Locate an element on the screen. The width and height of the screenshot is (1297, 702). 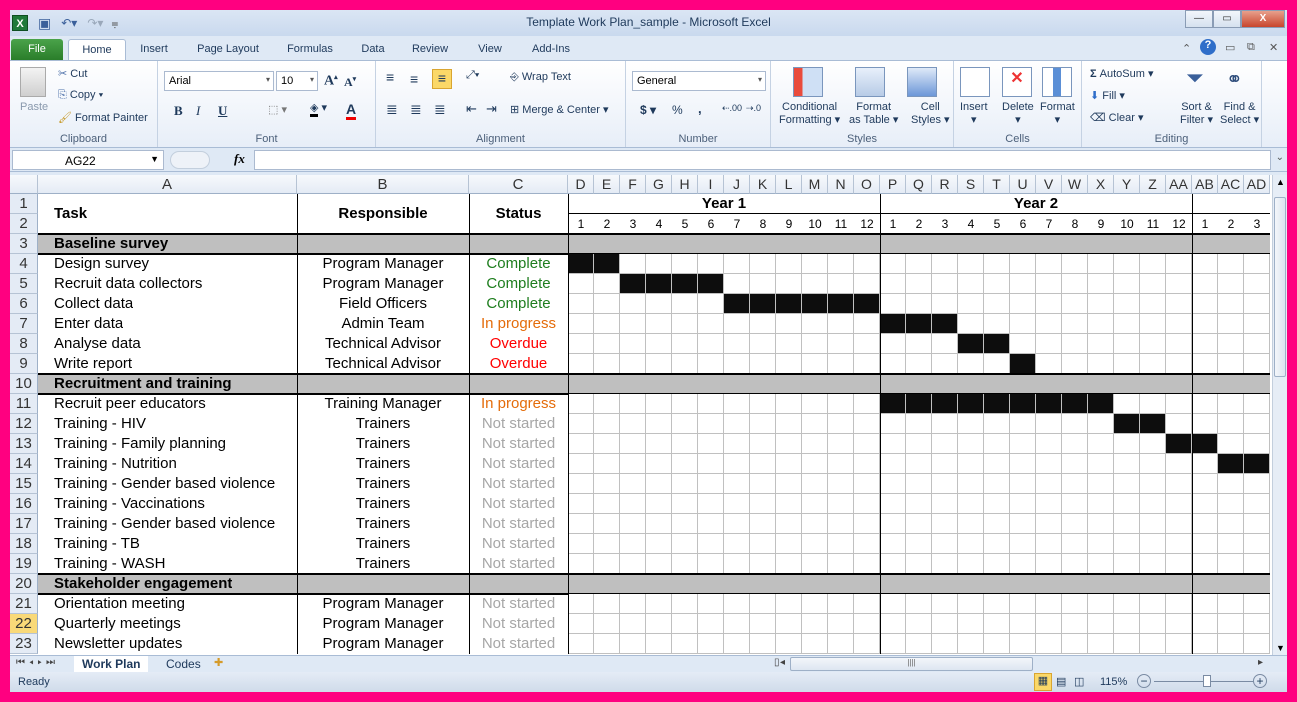
column-header: AB is located at coordinates (1205, 184).